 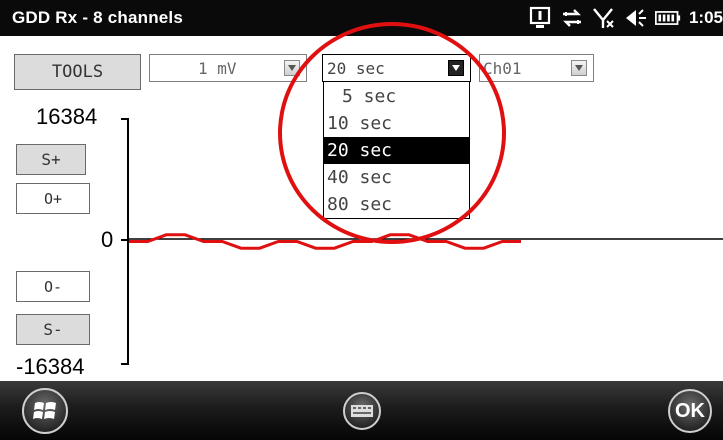 I want to click on scale-zero-label: 0, so click(x=107, y=239).